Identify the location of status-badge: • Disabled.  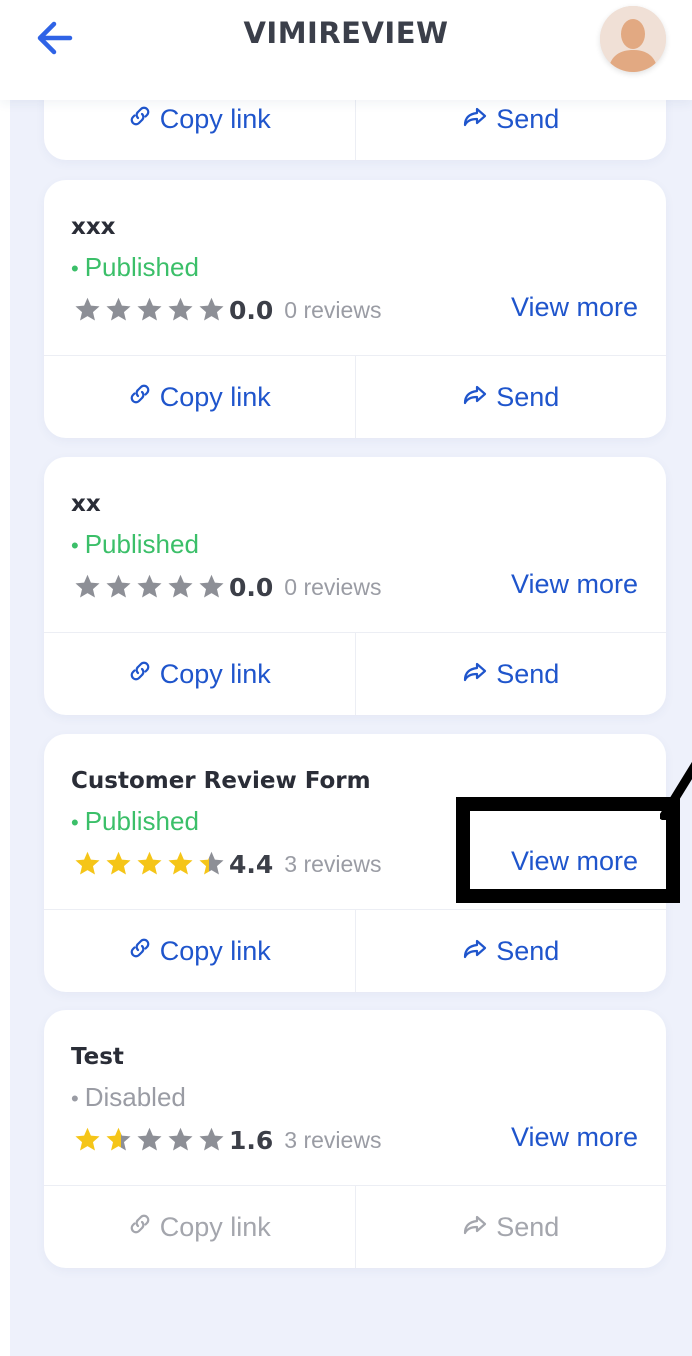
(128, 1097).